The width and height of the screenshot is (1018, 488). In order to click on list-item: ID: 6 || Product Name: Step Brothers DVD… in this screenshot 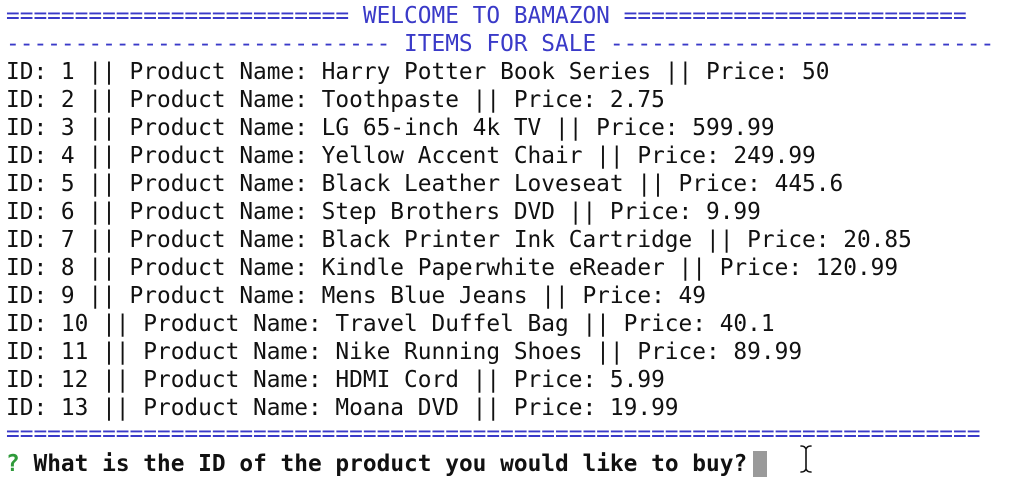, I will do `click(383, 212)`.